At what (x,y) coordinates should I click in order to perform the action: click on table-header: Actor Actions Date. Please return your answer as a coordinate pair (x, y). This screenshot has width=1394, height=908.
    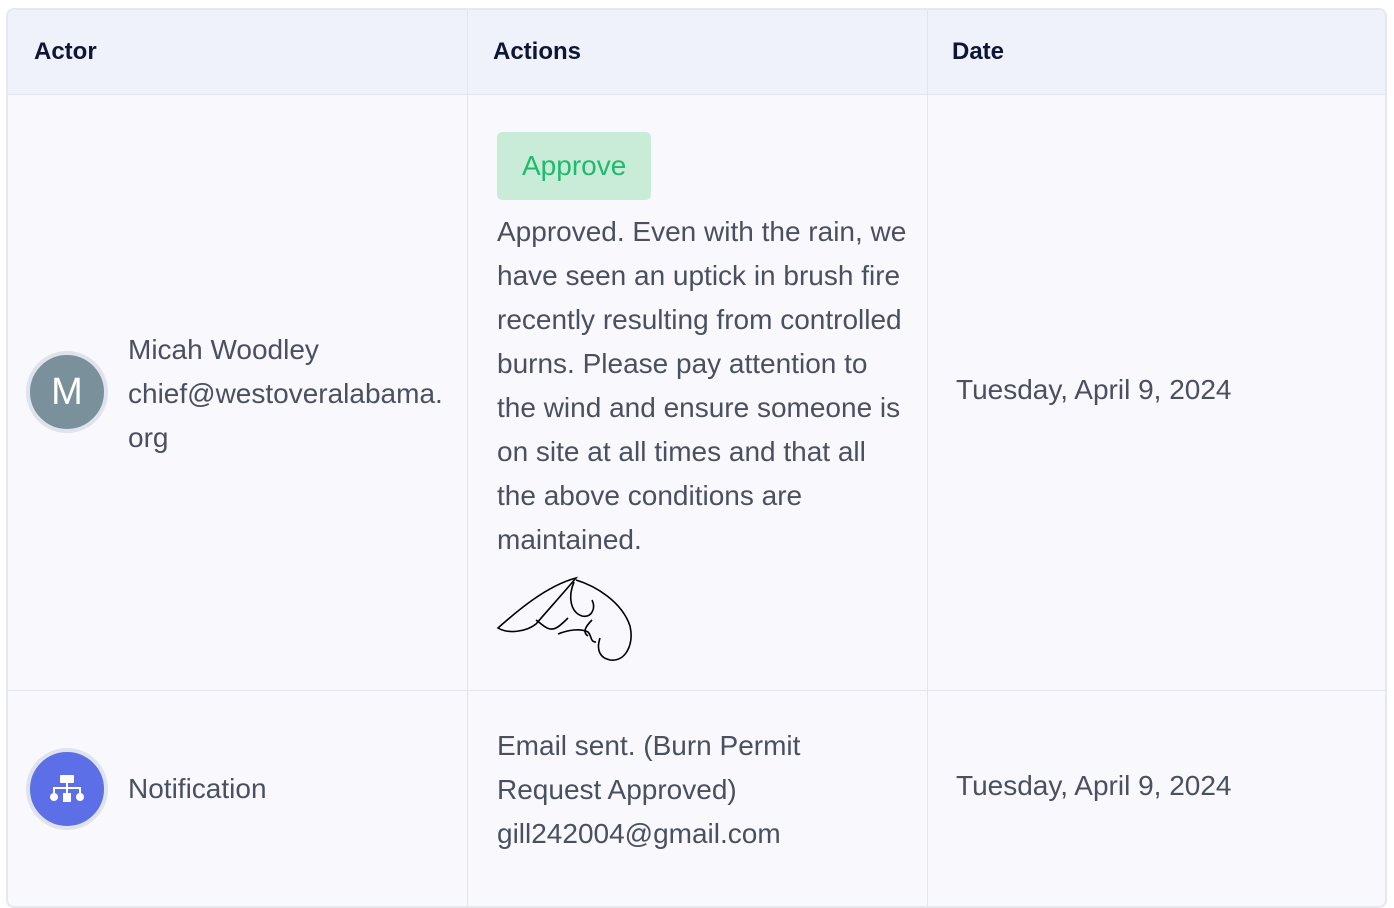
    Looking at the image, I should click on (696, 52).